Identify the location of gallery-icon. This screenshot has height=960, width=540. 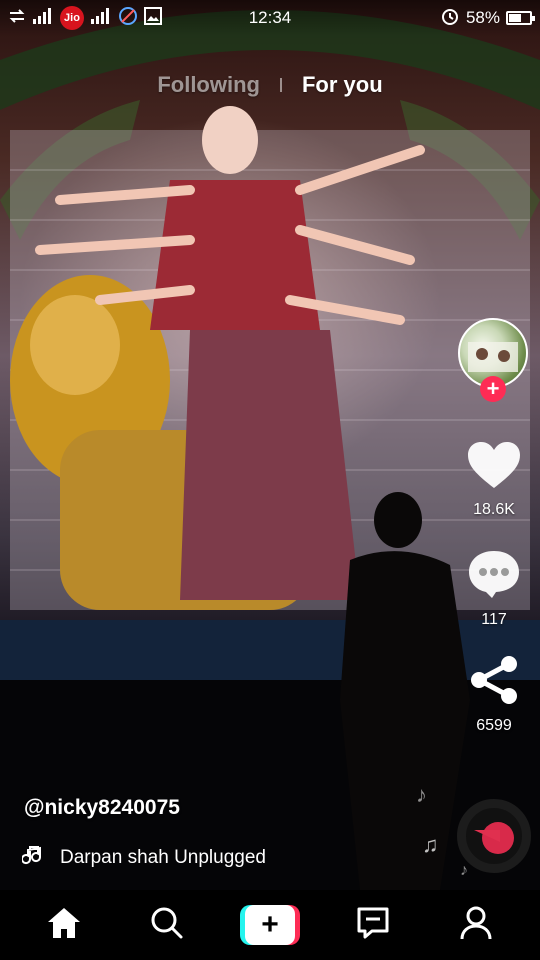
(153, 18).